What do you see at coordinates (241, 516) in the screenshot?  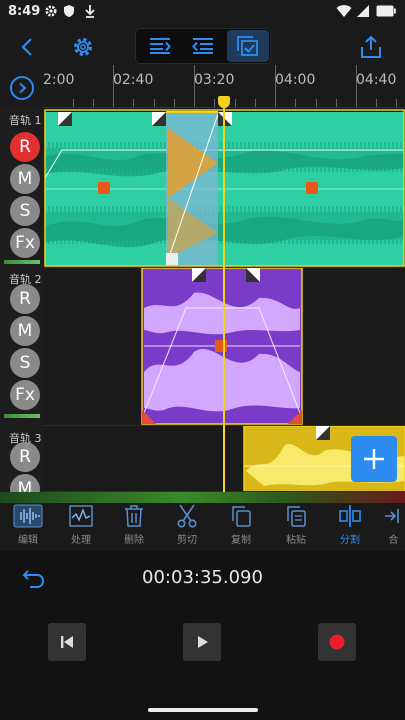 I see `copy-icon` at bounding box center [241, 516].